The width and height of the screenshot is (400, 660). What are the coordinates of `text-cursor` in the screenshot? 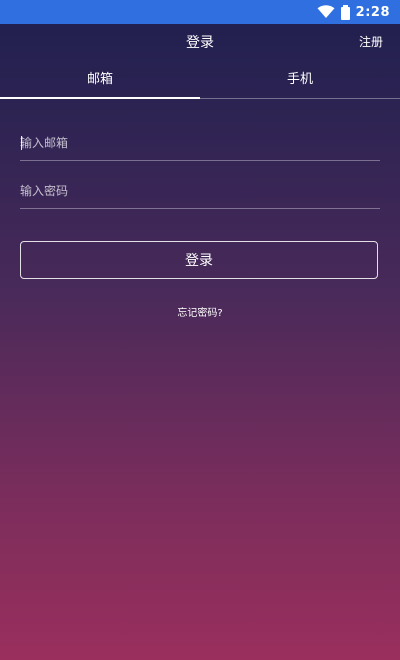 It's located at (21, 143).